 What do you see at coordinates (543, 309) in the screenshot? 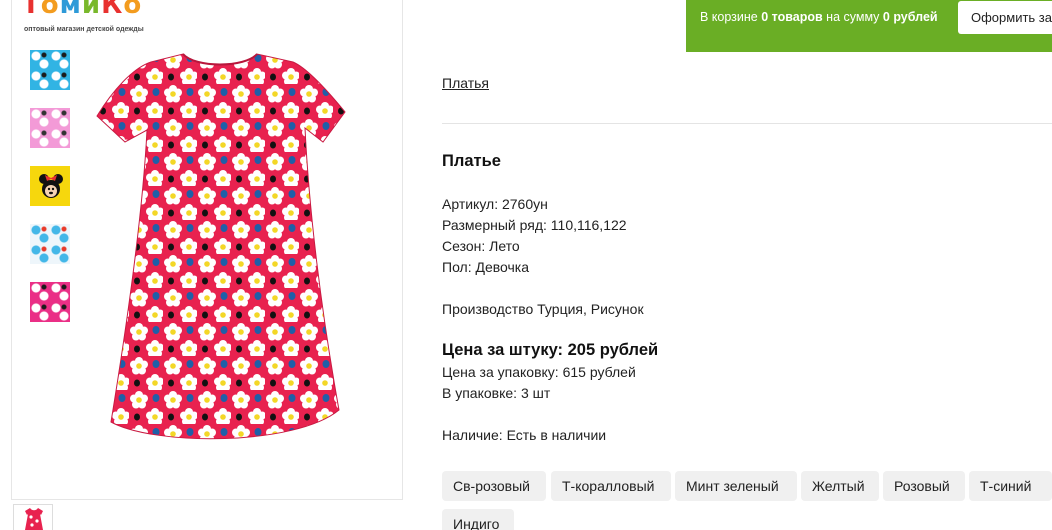
I see `product-production: Производство Турция, Рисунок` at bounding box center [543, 309].